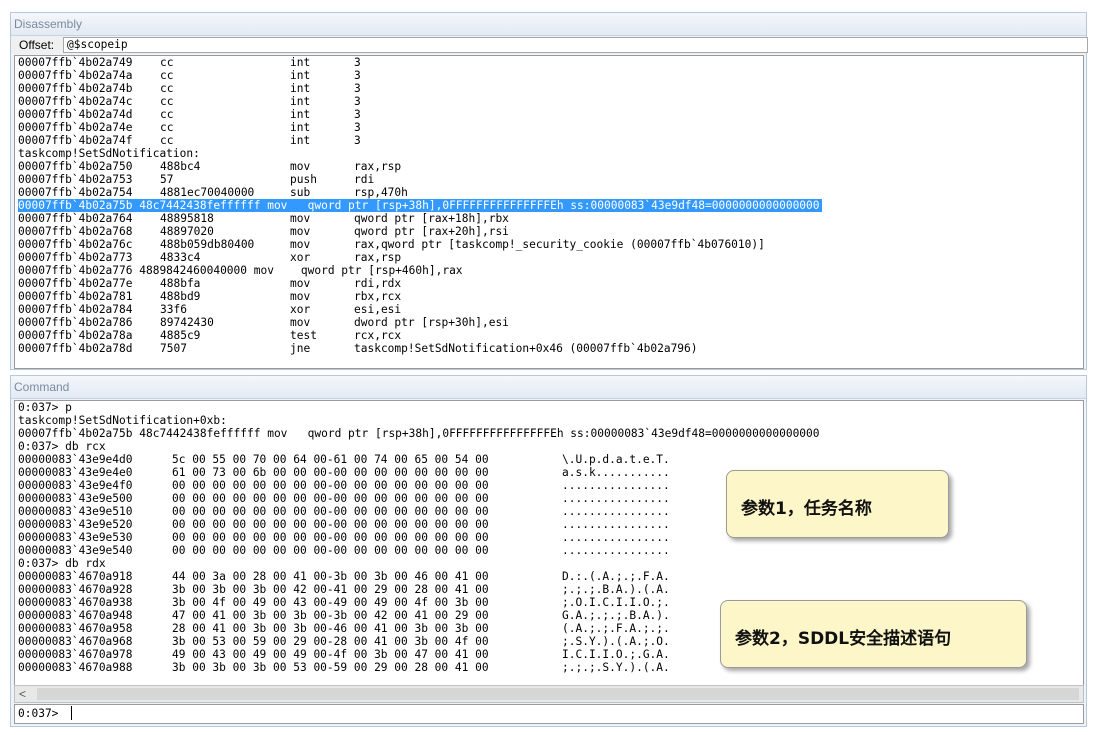 This screenshot has height=735, width=1095. What do you see at coordinates (109, 153) in the screenshot?
I see `symbol-label: taskcomp!SetSdNotification:` at bounding box center [109, 153].